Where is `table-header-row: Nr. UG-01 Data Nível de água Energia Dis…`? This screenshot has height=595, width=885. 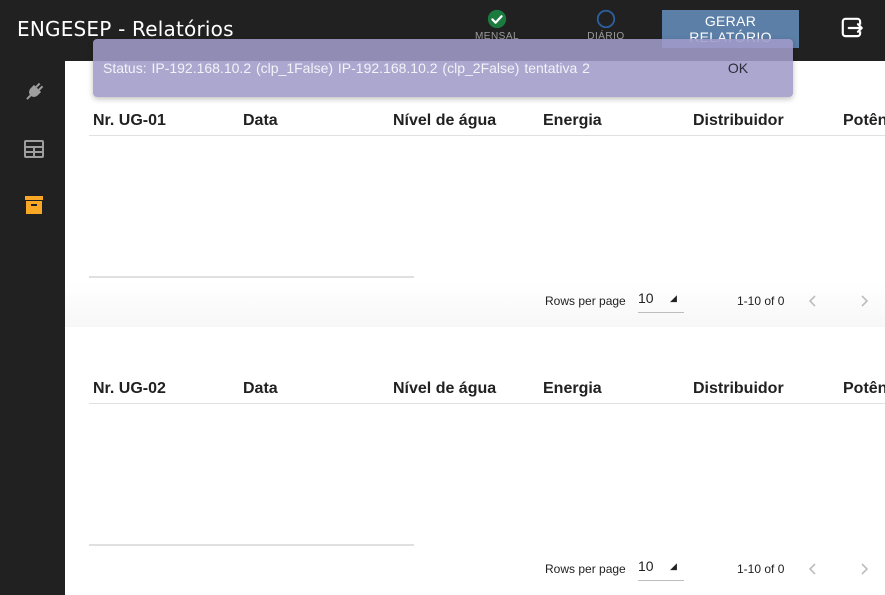
table-header-row: Nr. UG-01 Data Nível de água Energia Dis… is located at coordinates (487, 121).